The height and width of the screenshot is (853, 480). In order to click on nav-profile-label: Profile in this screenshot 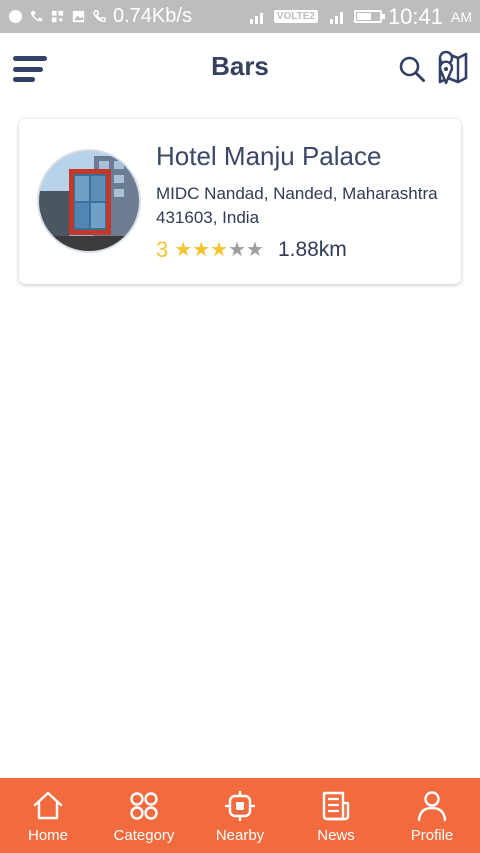, I will do `click(432, 835)`.